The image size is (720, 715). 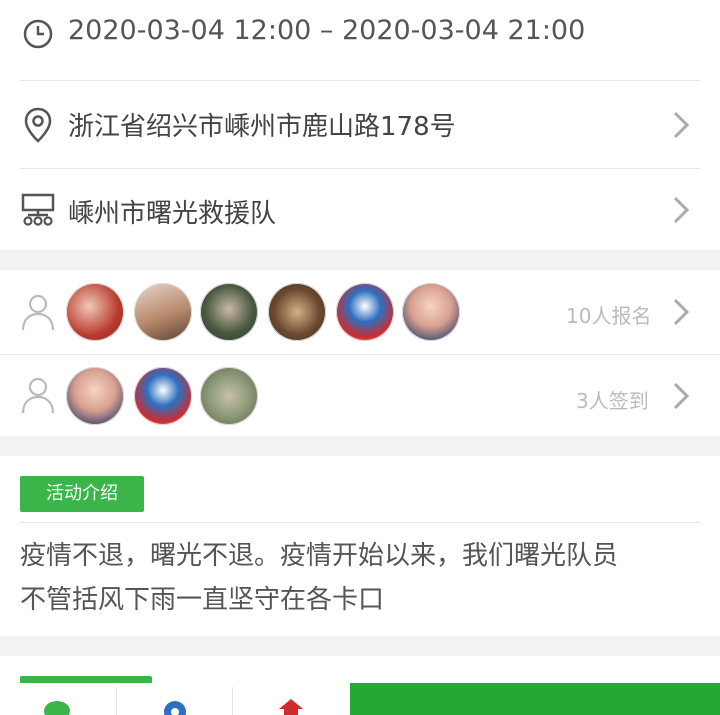 I want to click on bottom-action-bar, so click(x=360, y=699).